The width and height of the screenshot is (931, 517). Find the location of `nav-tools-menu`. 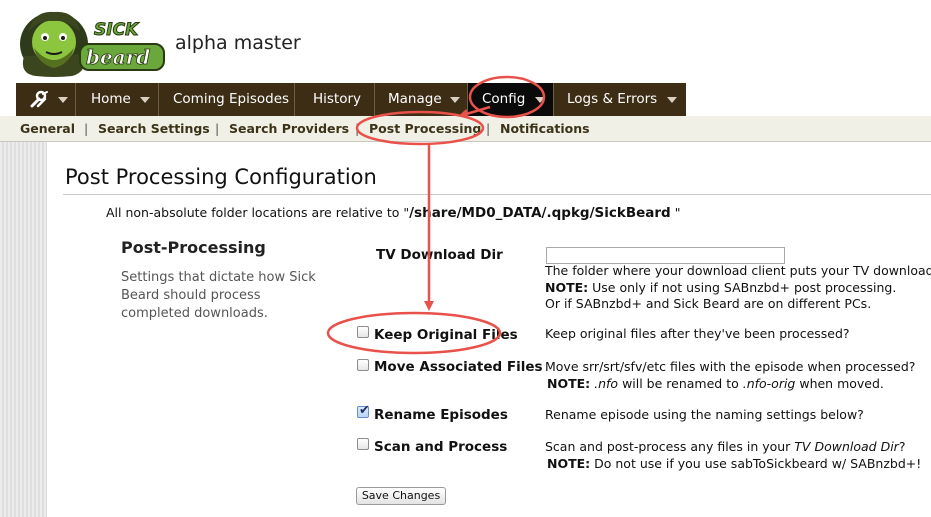

nav-tools-menu is located at coordinates (45, 99).